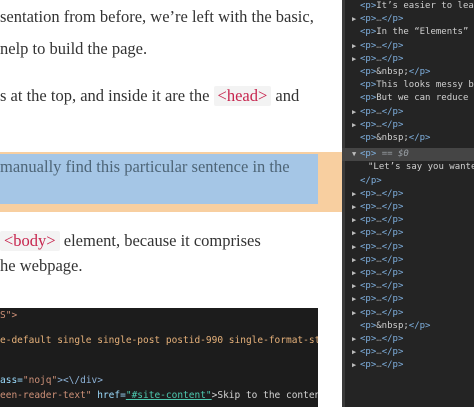 The image size is (474, 407). Describe the element at coordinates (408, 155) in the screenshot. I see `dom-node-selected: ▼ <p> == $0` at that location.